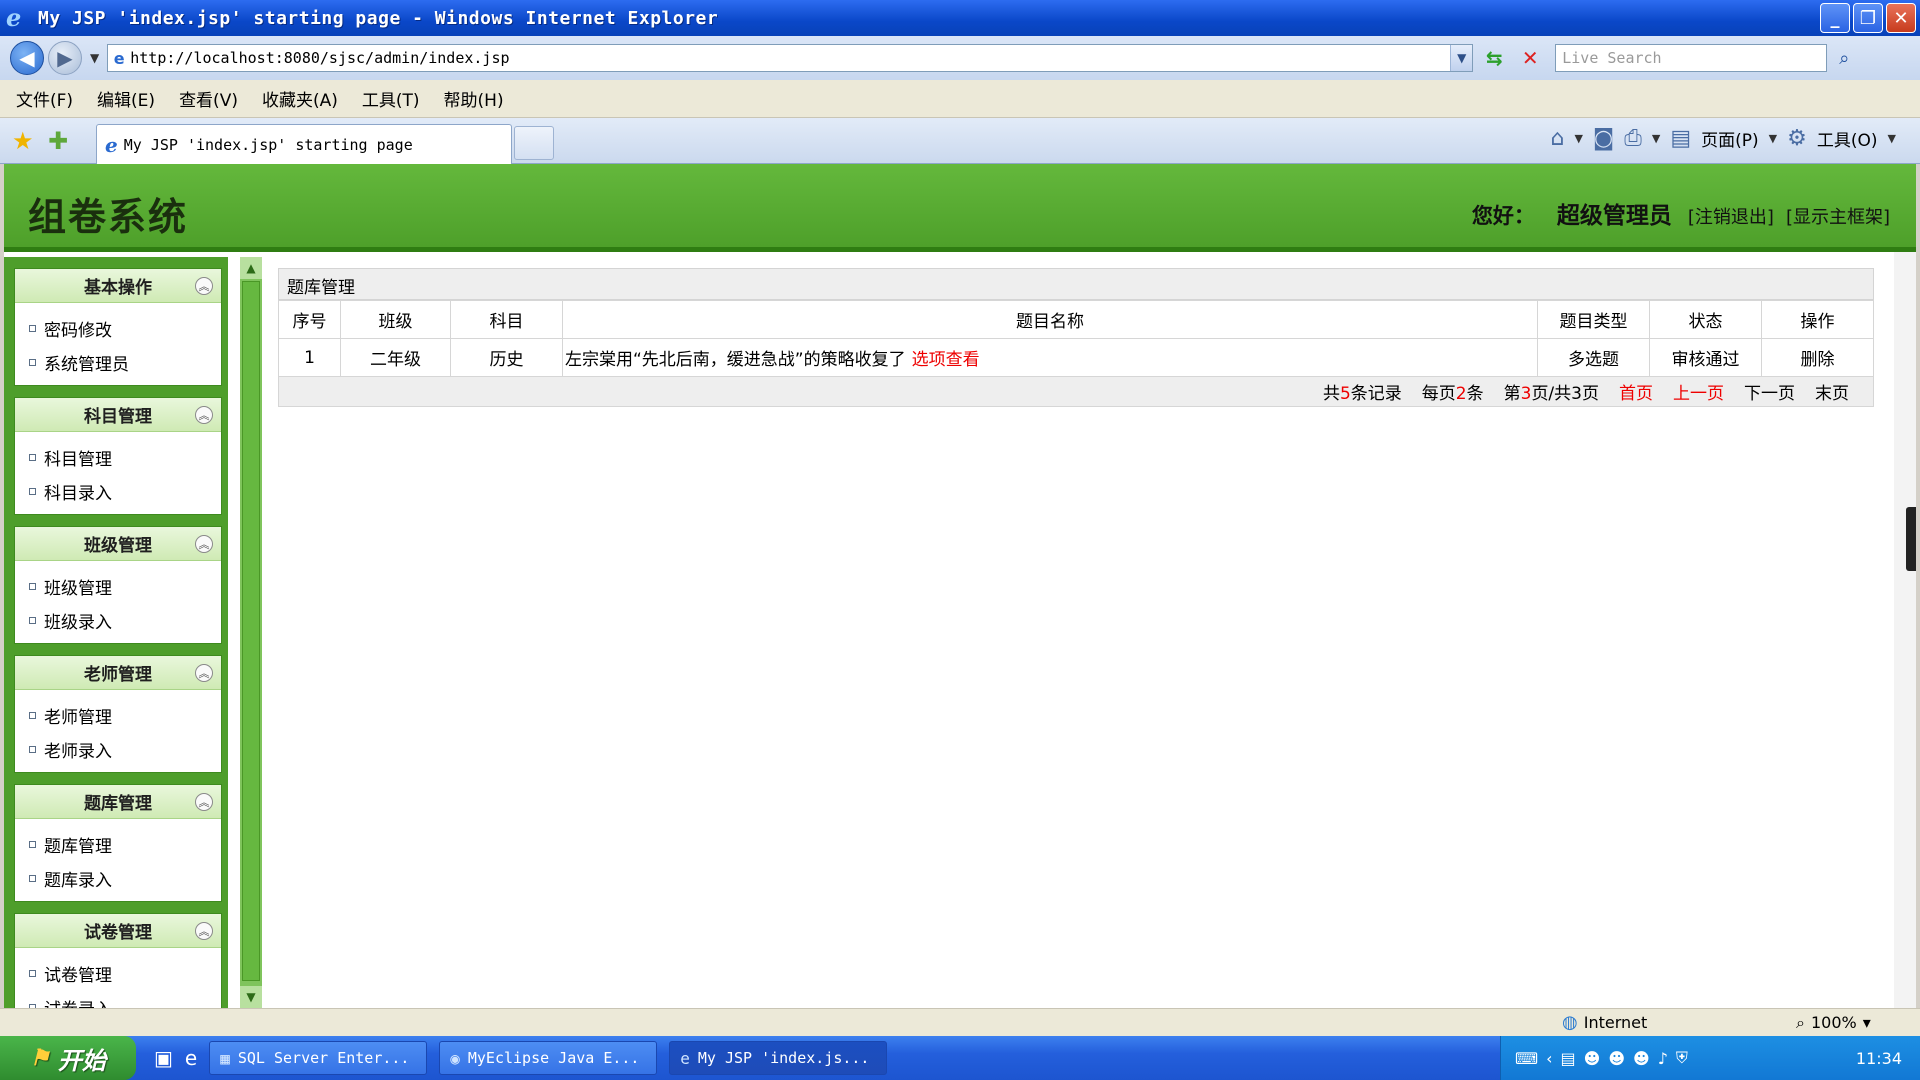  Describe the element at coordinates (1847, 138) in the screenshot. I see `tools-menu: 工具(O)` at that location.